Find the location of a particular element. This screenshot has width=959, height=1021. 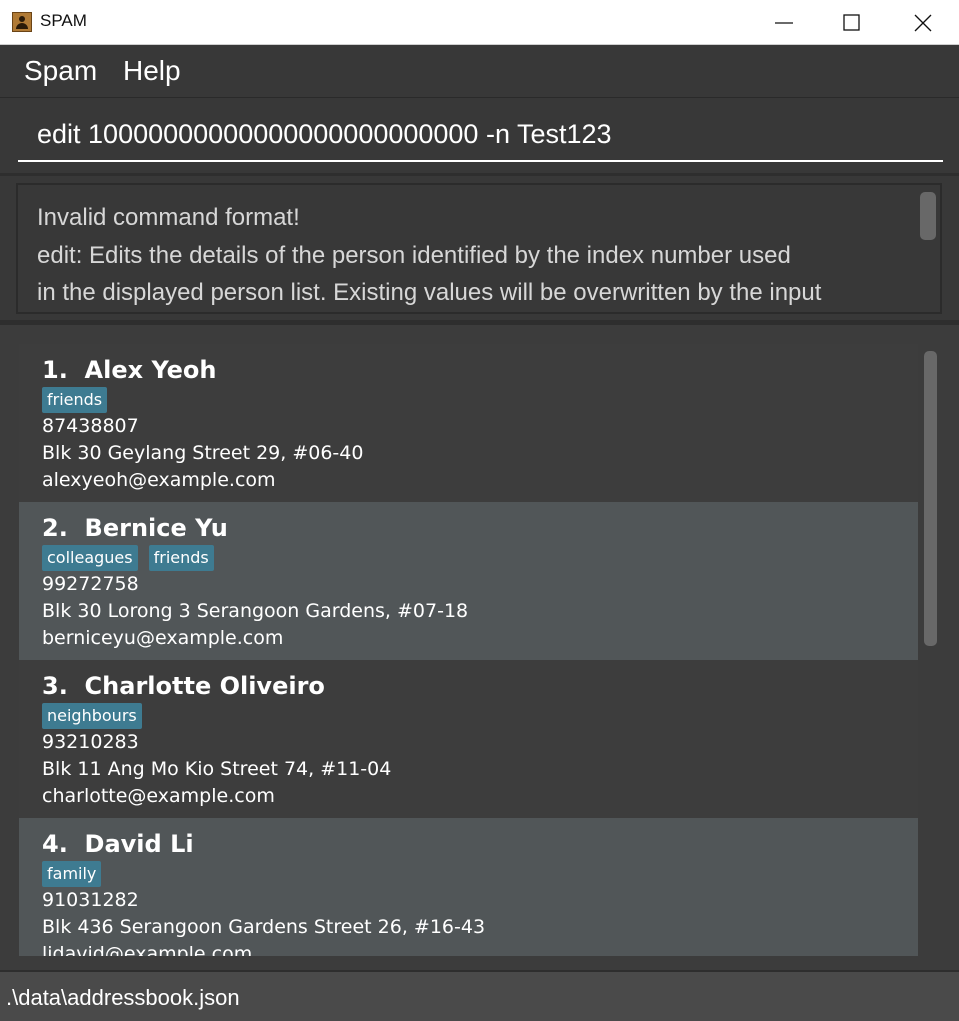

person-name: David Li is located at coordinates (139, 844).